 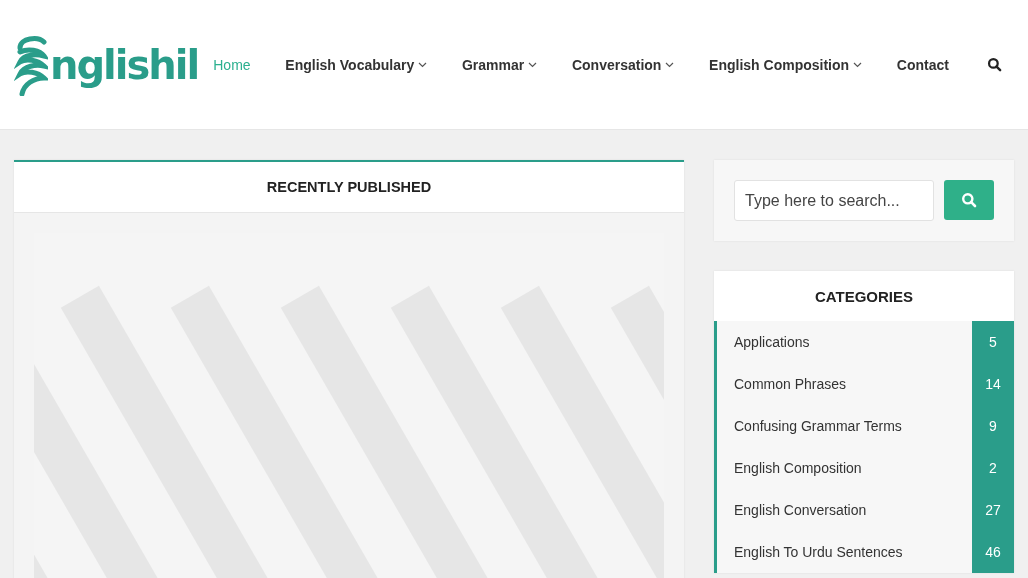 What do you see at coordinates (922, 64) in the screenshot?
I see `nav-link: Contact` at bounding box center [922, 64].